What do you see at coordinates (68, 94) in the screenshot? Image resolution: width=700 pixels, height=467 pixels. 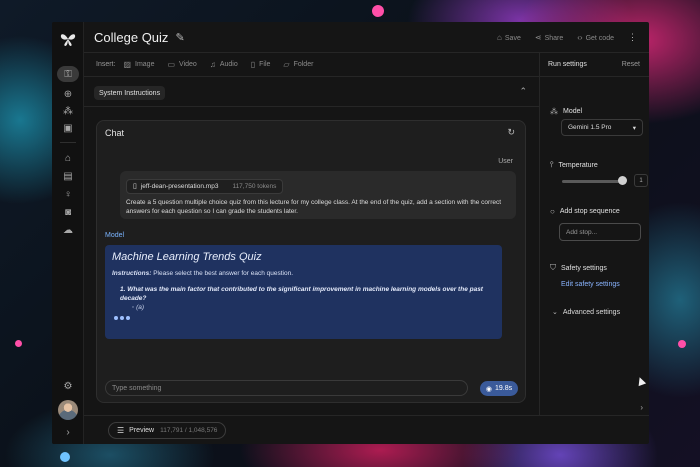 I see `add-icon: ⊕` at bounding box center [68, 94].